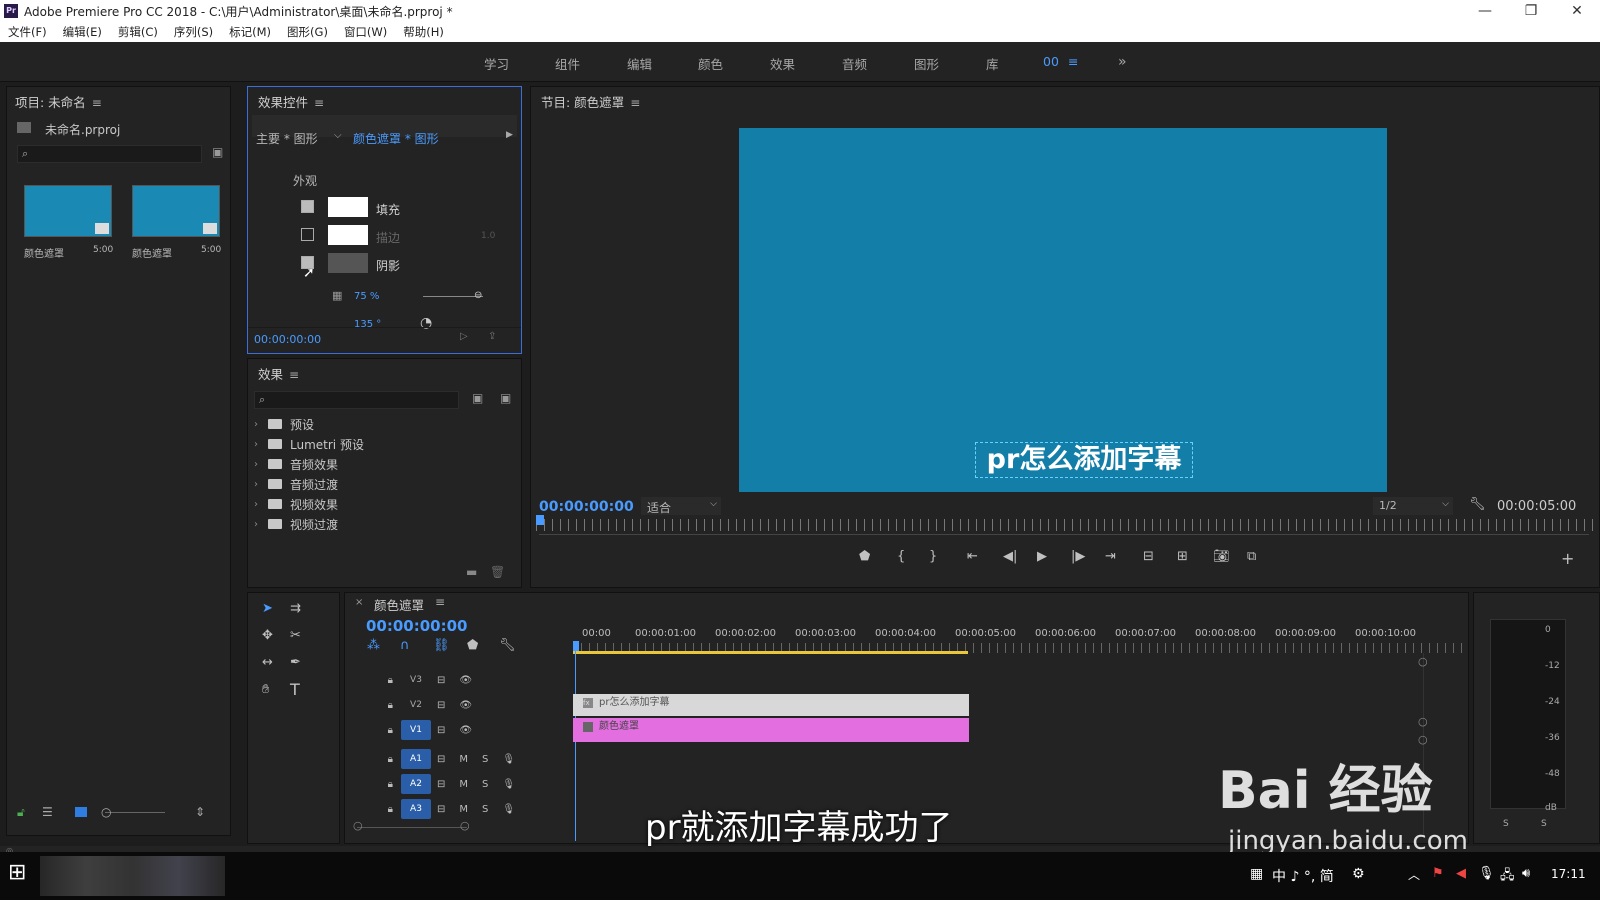 This screenshot has height=900, width=1600. Describe the element at coordinates (1507, 877) in the screenshot. I see `network-icon: 🖧︎` at that location.